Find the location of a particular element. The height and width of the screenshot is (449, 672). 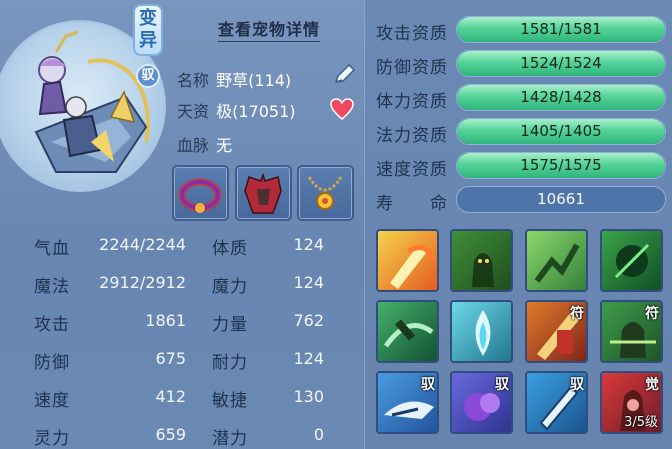

green-beast-skill is located at coordinates (631, 260).